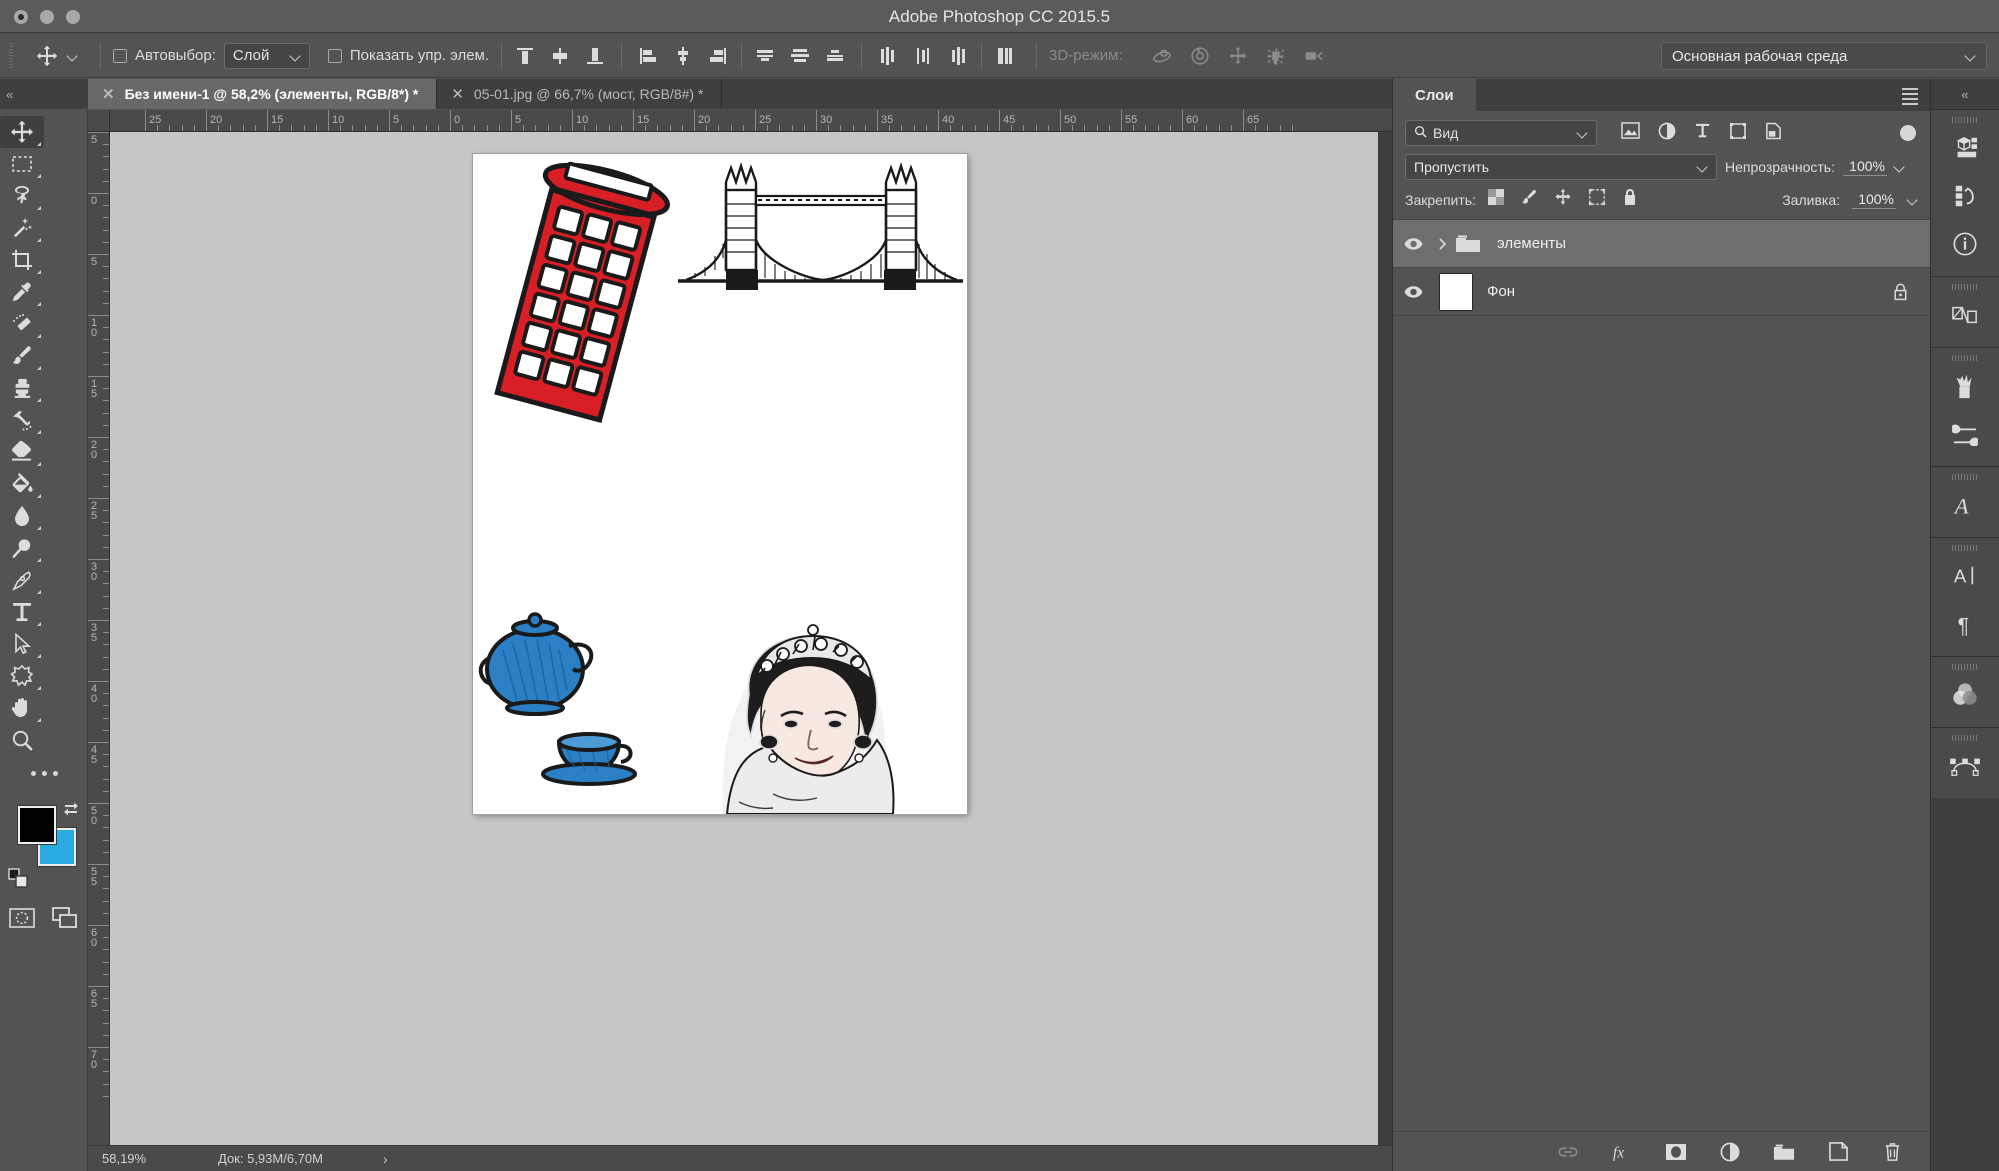  I want to click on tool-eyedropper, so click(22, 292).